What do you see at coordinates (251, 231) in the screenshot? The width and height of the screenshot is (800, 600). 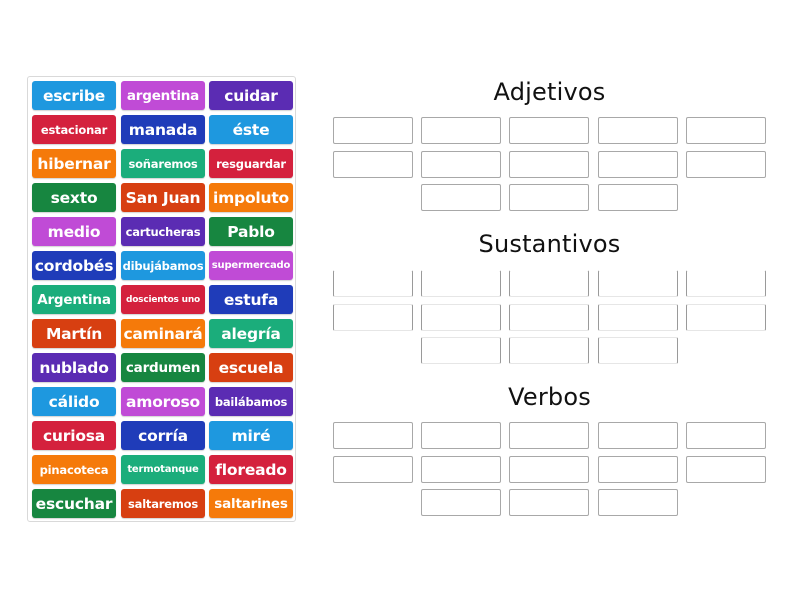 I see `word-tile: Pablo` at bounding box center [251, 231].